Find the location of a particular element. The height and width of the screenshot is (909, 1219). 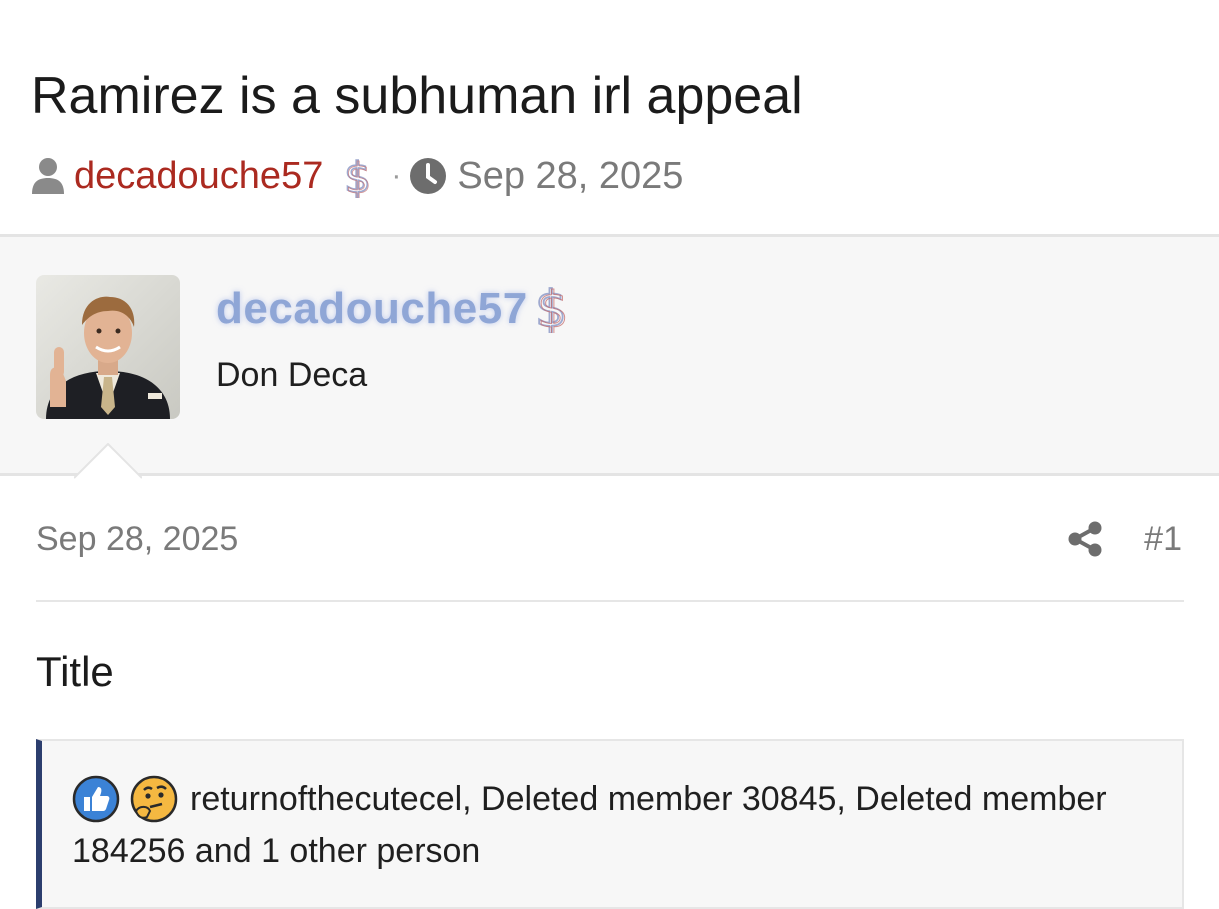

avatar-image is located at coordinates (108, 347).